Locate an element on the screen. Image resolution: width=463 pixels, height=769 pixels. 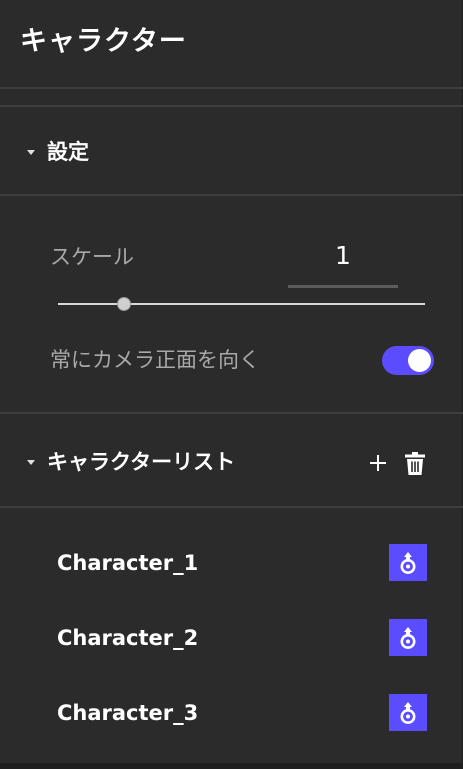
settings-section-header: 設定 is located at coordinates (231, 152).